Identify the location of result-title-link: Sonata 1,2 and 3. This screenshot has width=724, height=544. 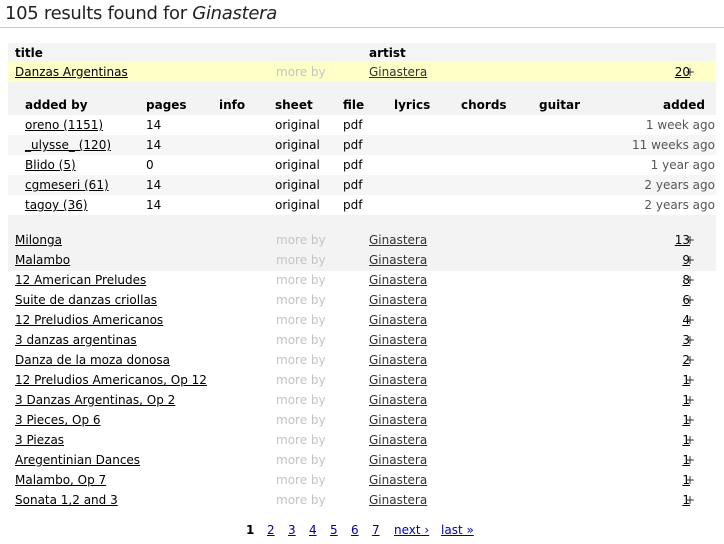
(66, 500).